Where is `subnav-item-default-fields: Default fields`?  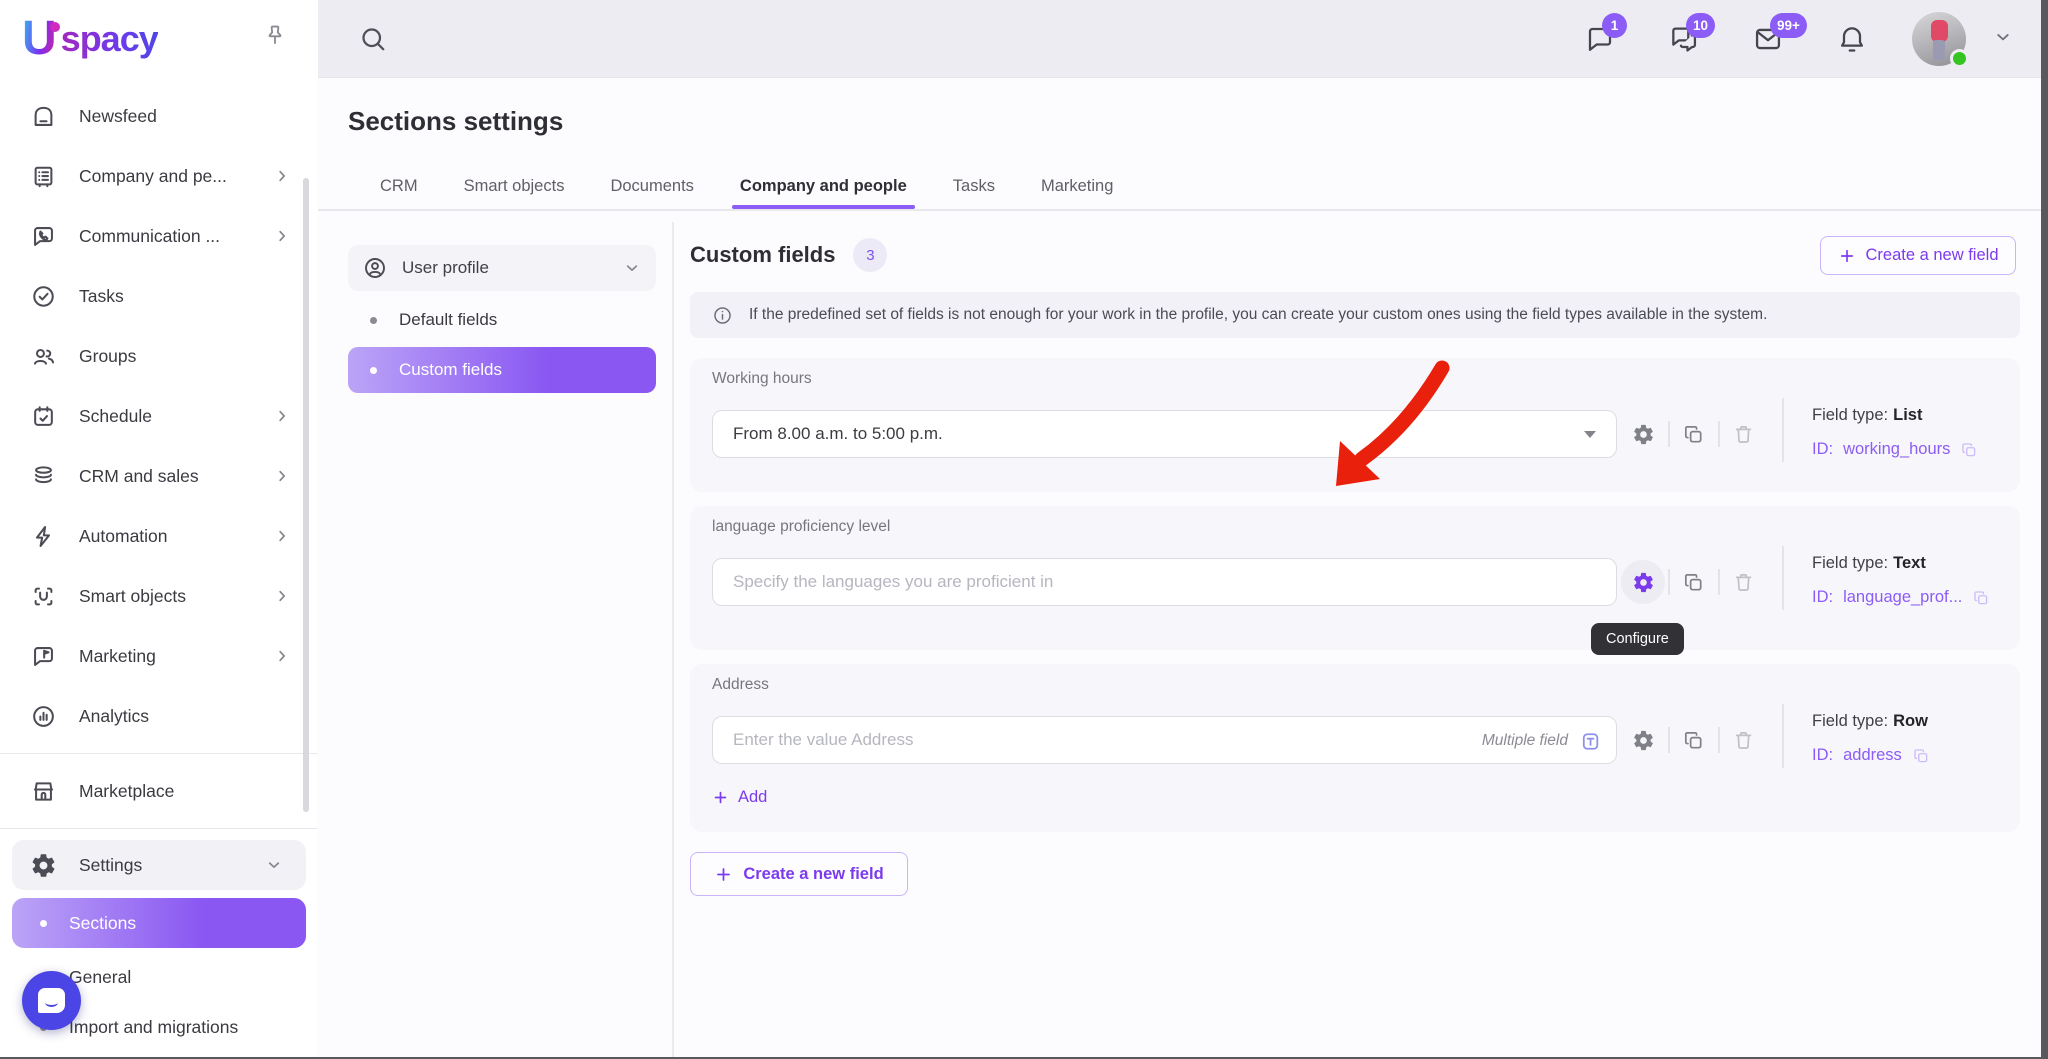 subnav-item-default-fields: Default fields is located at coordinates (502, 320).